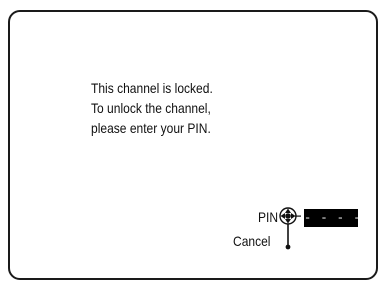 This screenshot has width=388, height=292. What do you see at coordinates (251, 241) in the screenshot?
I see `cancel-button: Cancel` at bounding box center [251, 241].